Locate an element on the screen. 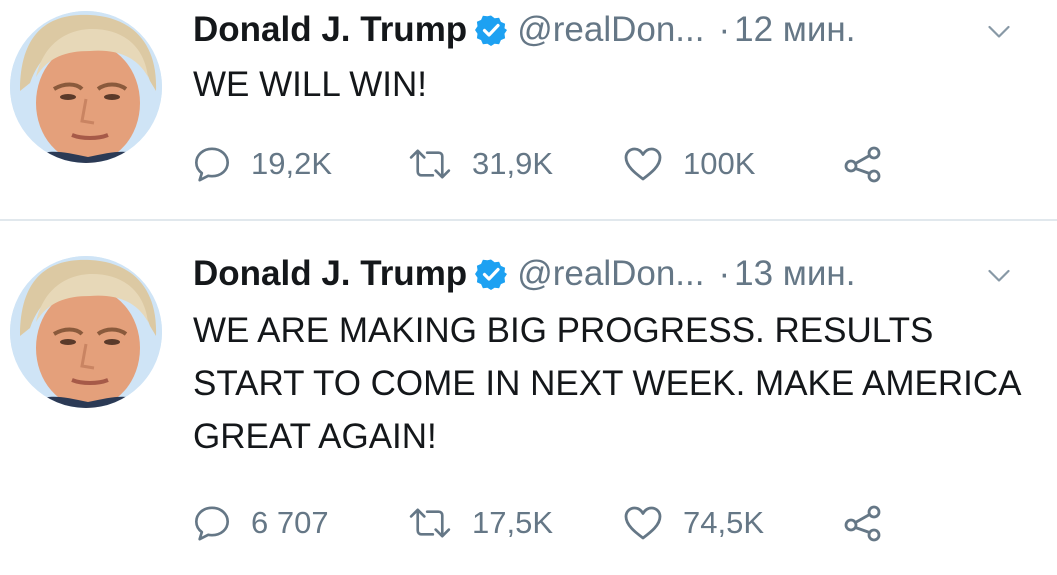  retweet-button: 17,5K is located at coordinates (480, 523).